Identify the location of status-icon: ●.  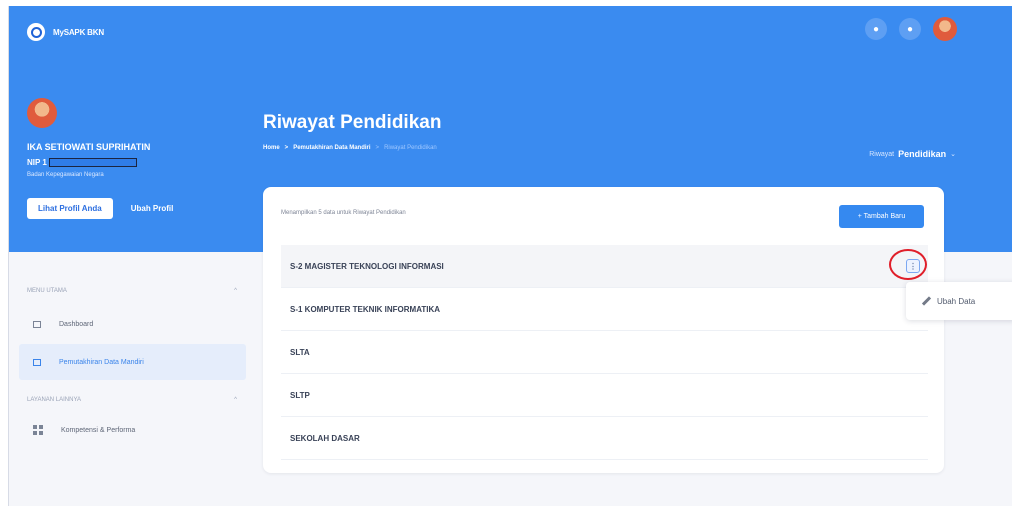
(876, 29).